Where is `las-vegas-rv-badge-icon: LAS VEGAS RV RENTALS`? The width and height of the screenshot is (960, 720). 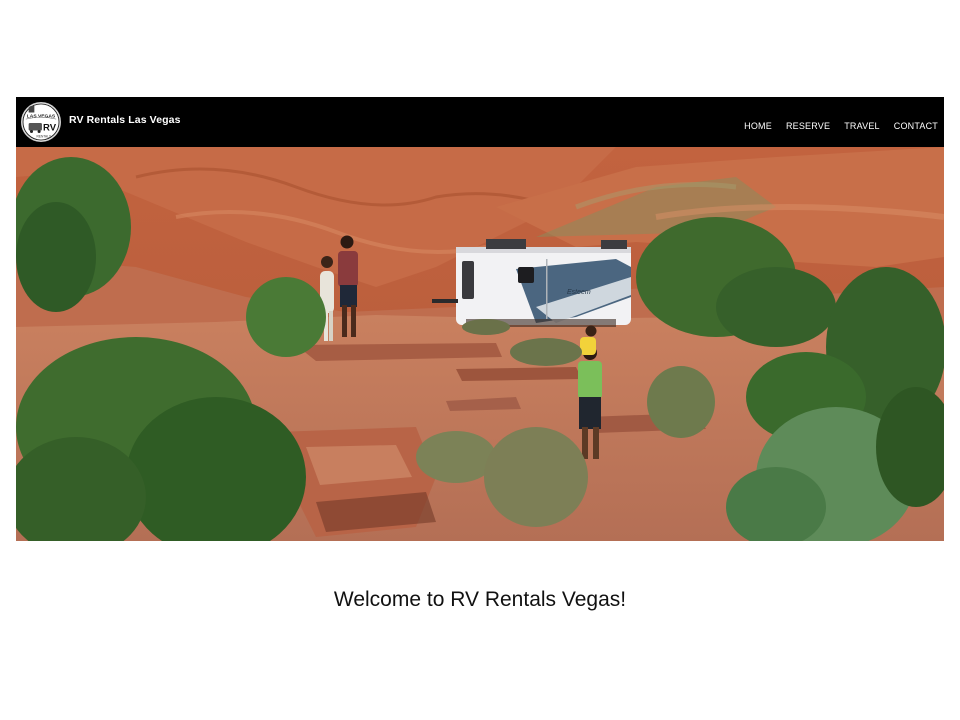
las-vegas-rv-badge-icon: LAS VEGAS RV RENTALS is located at coordinates (41, 122).